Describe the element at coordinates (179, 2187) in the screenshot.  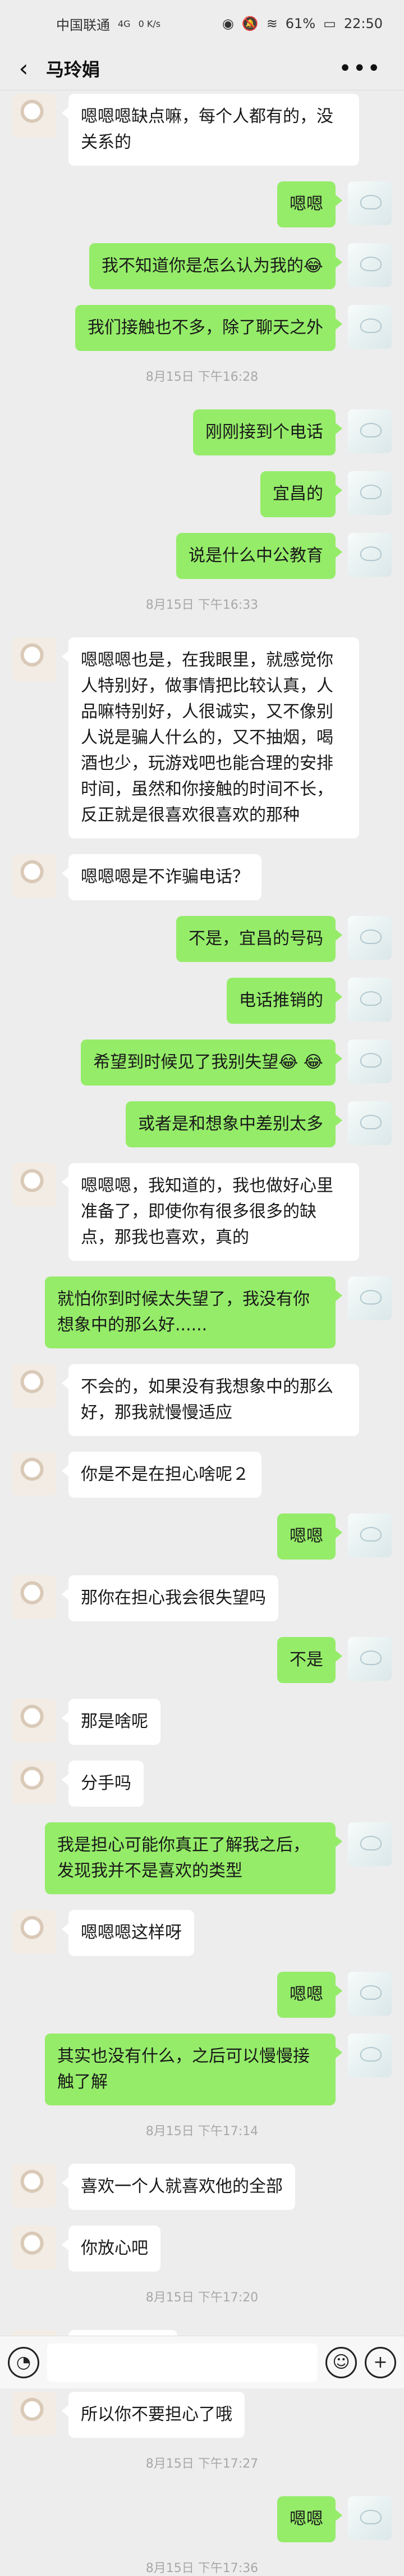
I see `message-bubble: 喜欢一个人就喜欢他的全部` at that location.